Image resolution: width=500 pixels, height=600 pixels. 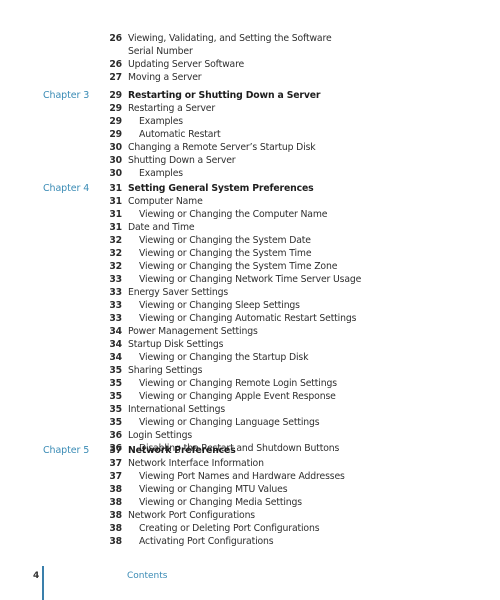 I want to click on toc-entry: 37 Network Interface Information, so click(x=250, y=463).